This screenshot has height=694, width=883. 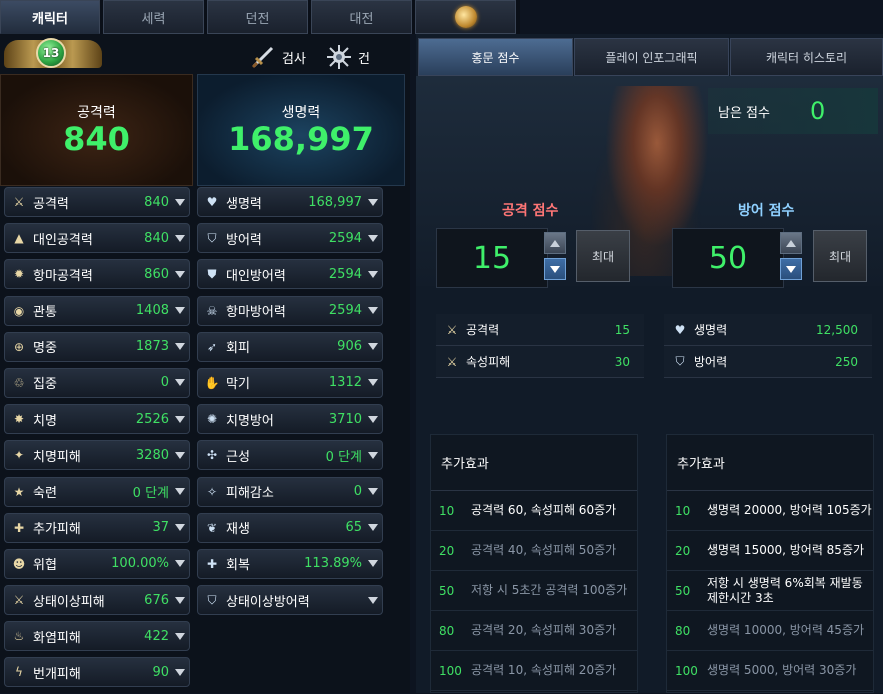 What do you see at coordinates (544, 510) in the screenshot?
I see `effect-desc: 공격력 60, 속성피해 60증가` at bounding box center [544, 510].